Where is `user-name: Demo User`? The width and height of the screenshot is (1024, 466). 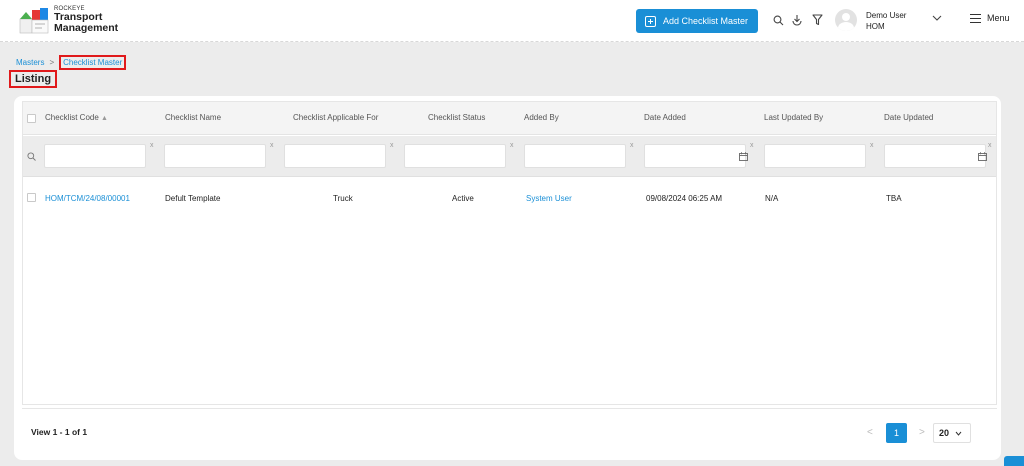 user-name: Demo User is located at coordinates (886, 15).